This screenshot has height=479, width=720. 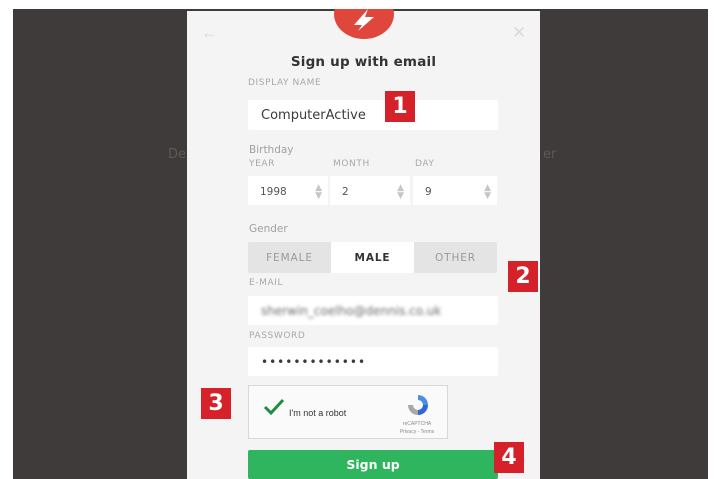 I want to click on annotation-badge-3: 3, so click(x=216, y=403).